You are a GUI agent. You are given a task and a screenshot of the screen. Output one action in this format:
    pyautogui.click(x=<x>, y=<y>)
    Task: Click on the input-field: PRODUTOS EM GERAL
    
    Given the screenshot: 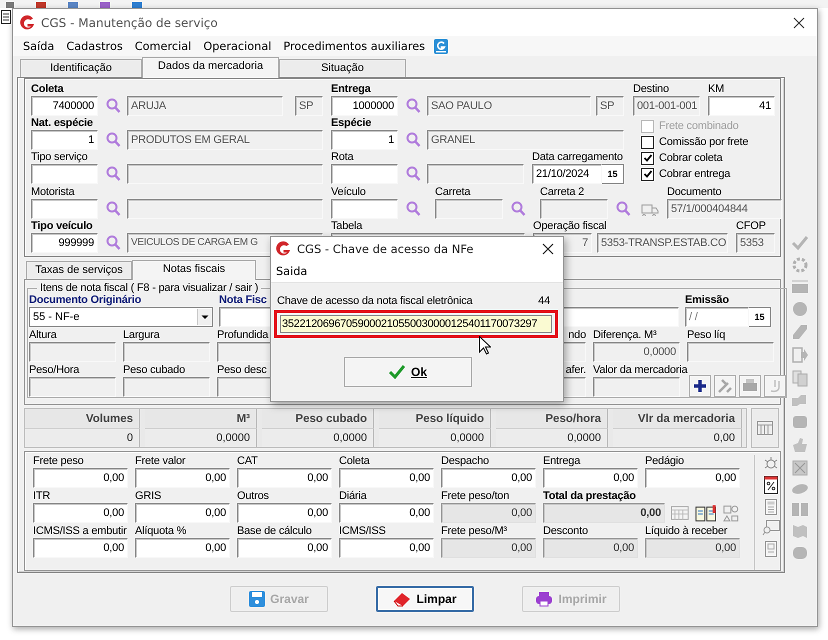 What is the action you would take?
    pyautogui.click(x=225, y=140)
    